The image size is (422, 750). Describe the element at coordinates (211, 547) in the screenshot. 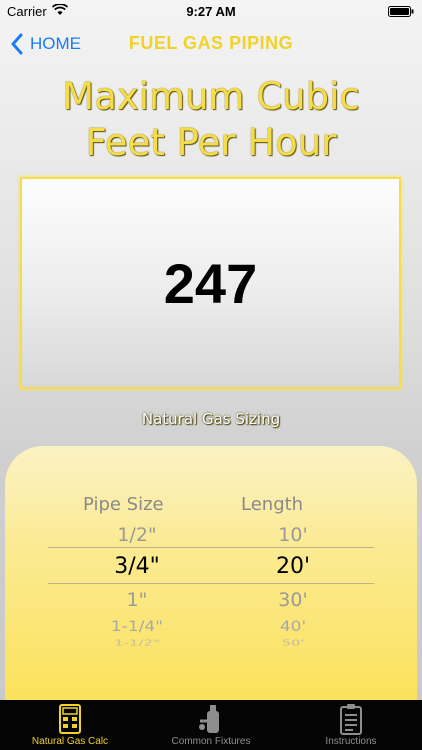

I see `selection-divider-top` at that location.